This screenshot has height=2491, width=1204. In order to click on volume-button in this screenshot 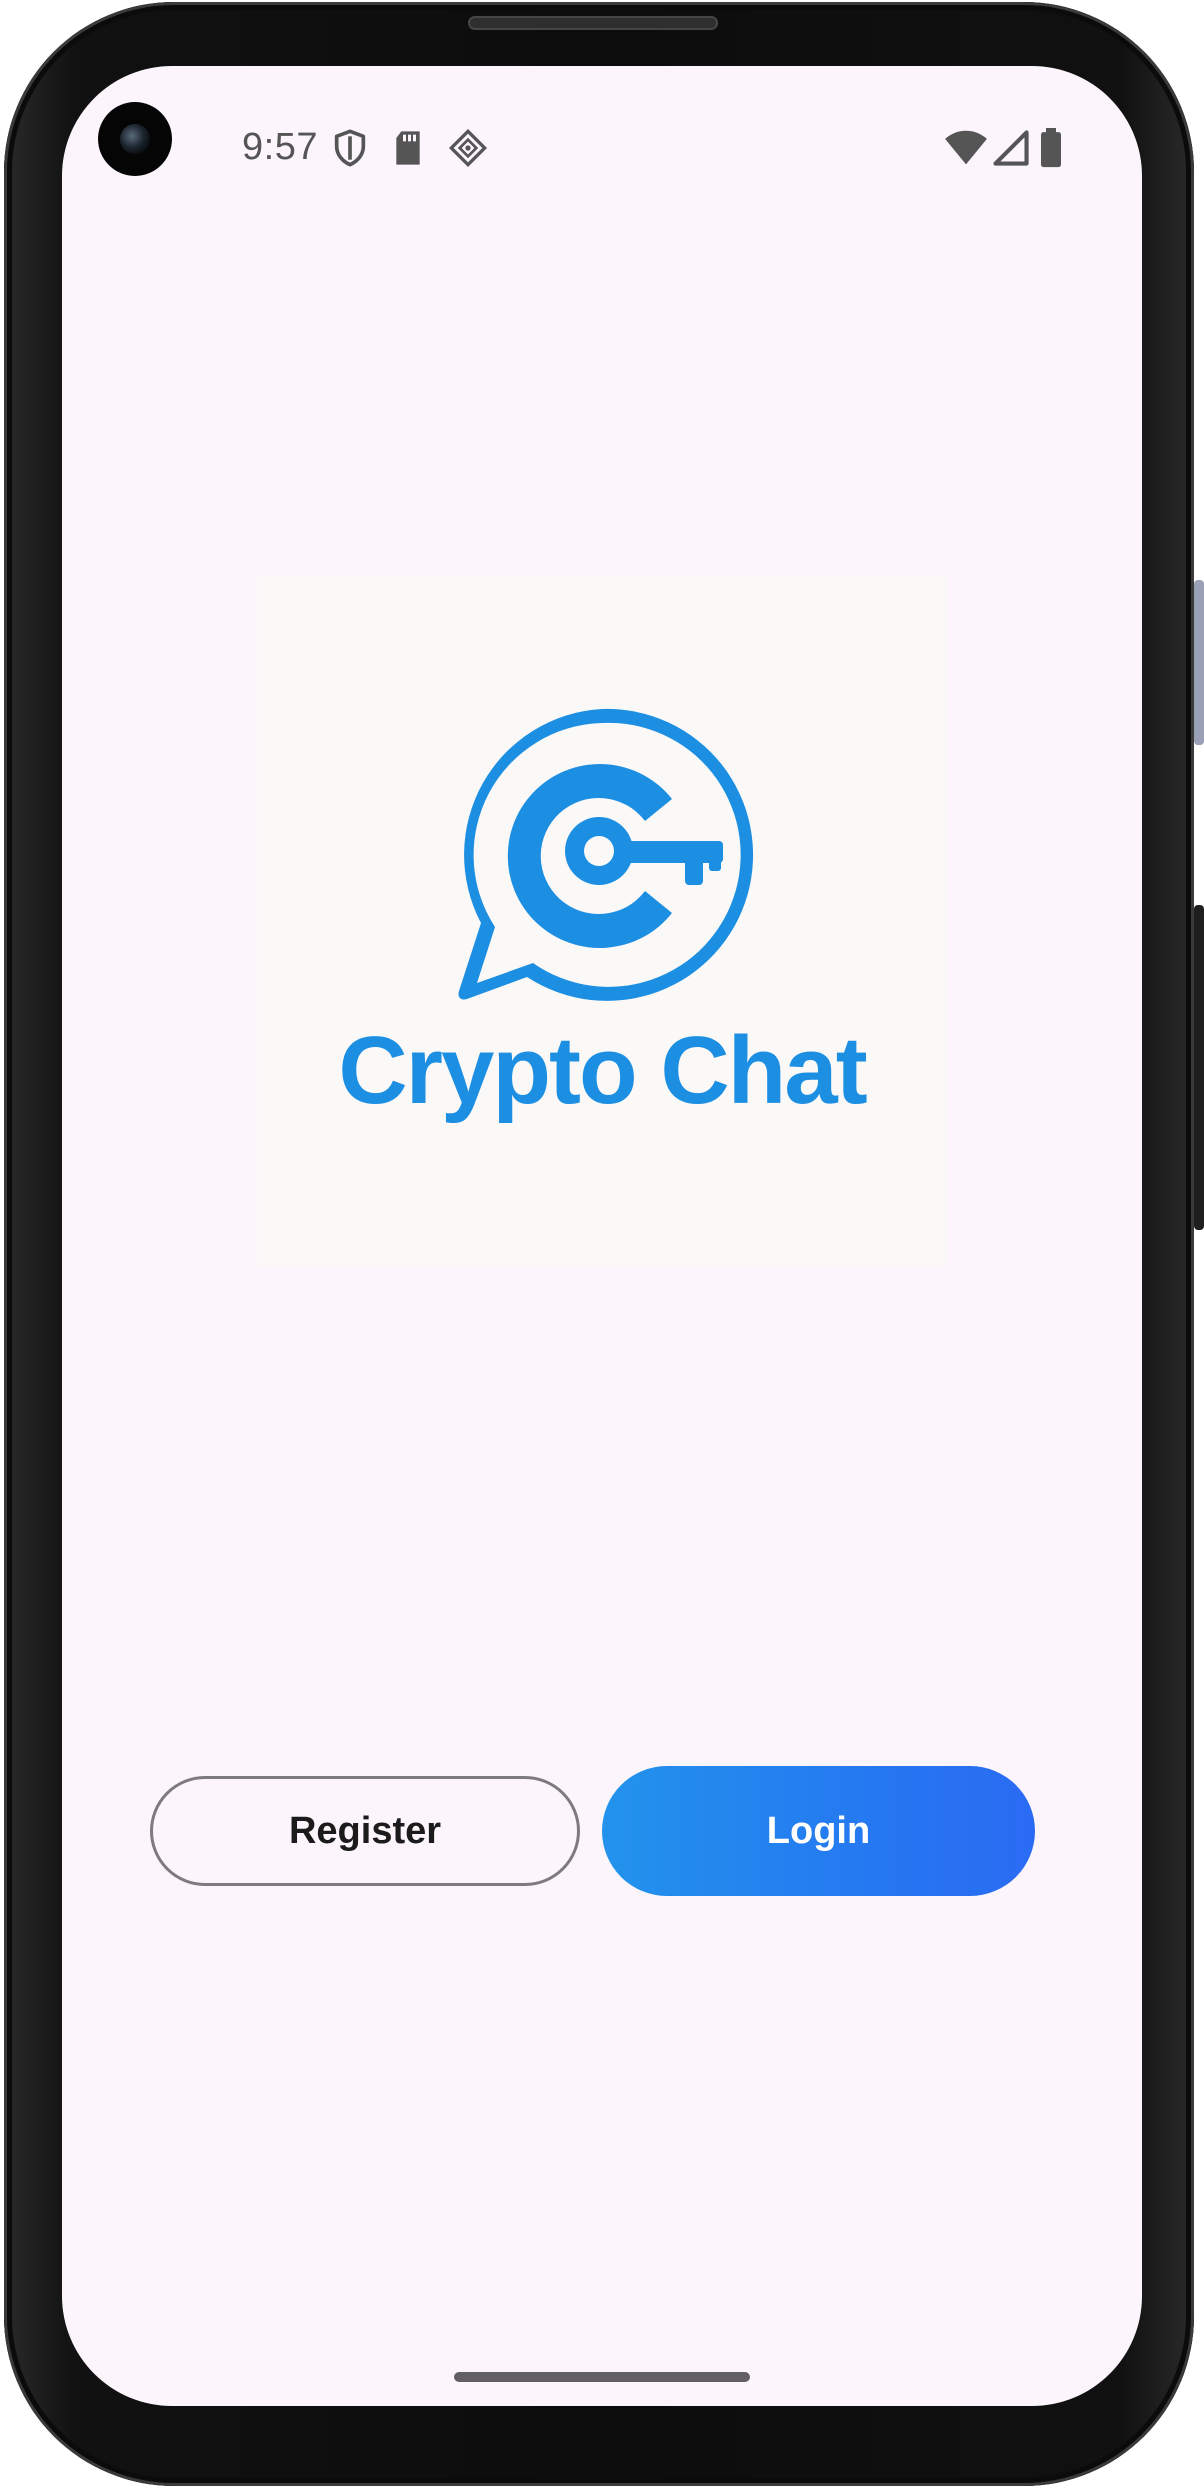, I will do `click(1199, 662)`.